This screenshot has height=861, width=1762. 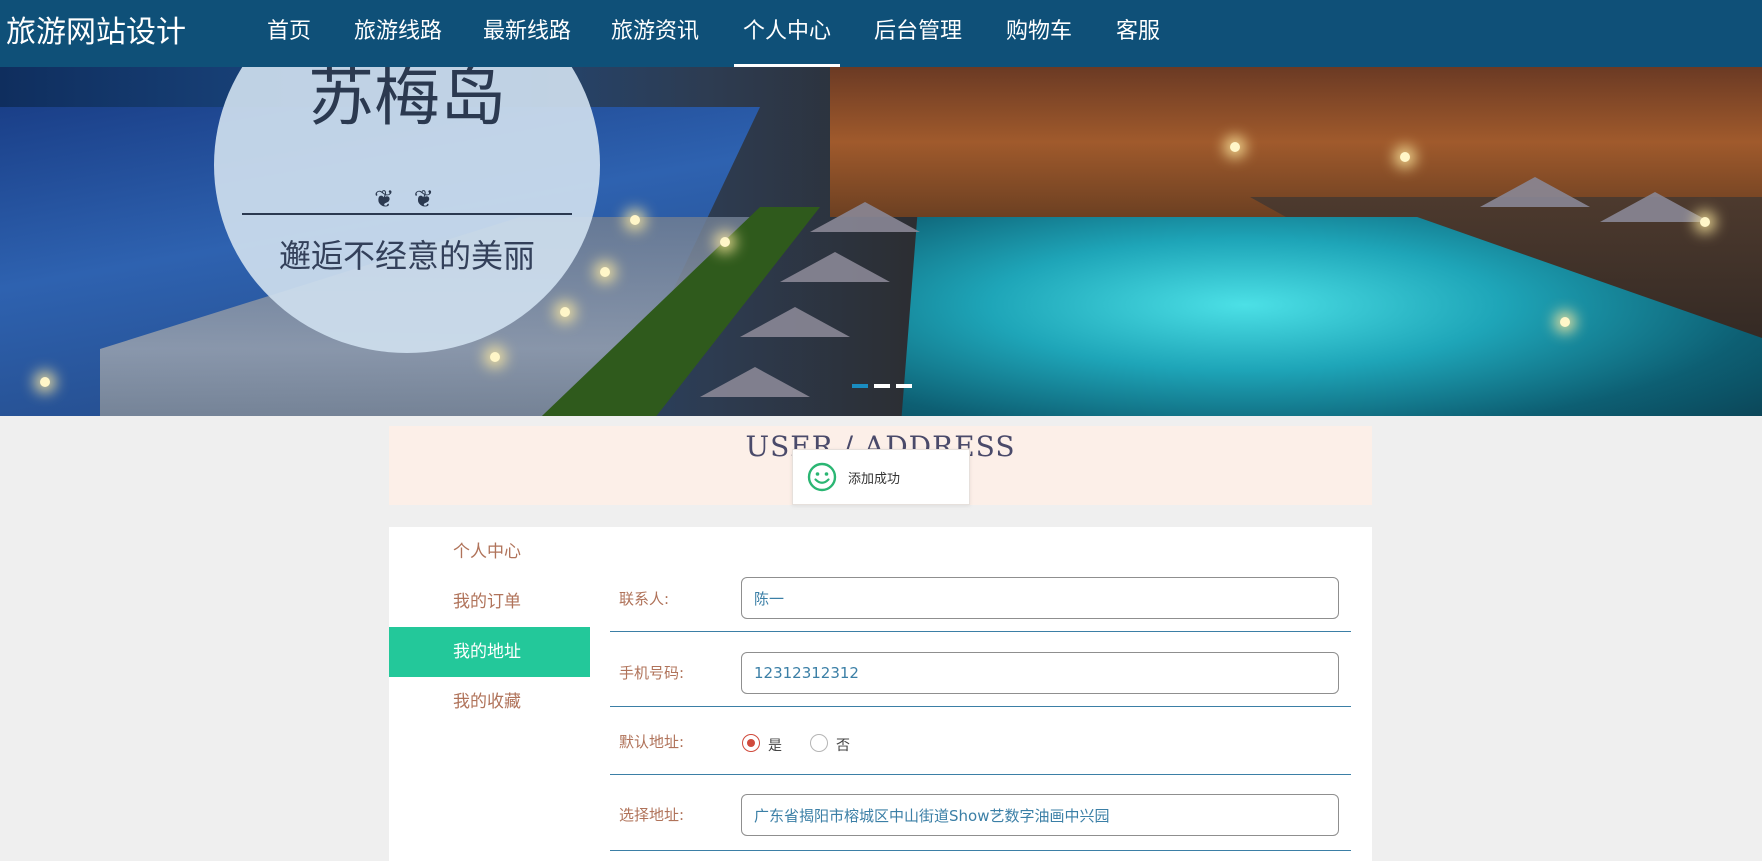 I want to click on default-no-radio, so click(x=819, y=743).